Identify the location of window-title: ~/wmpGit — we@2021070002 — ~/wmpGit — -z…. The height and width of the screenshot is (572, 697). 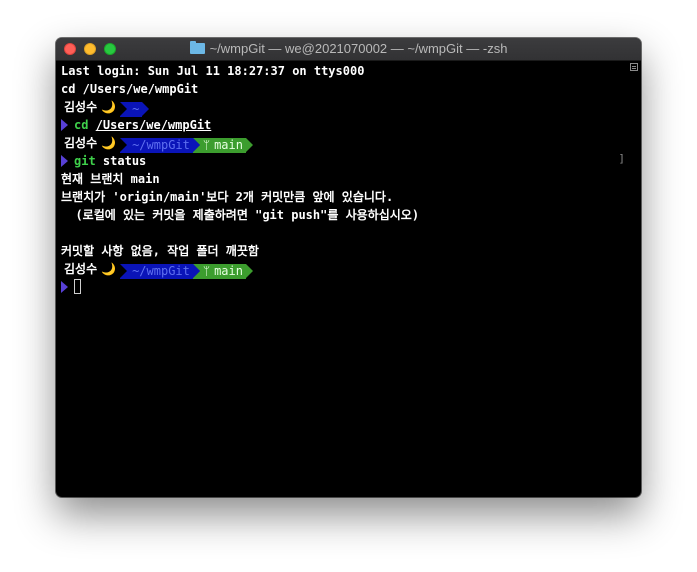
(348, 49).